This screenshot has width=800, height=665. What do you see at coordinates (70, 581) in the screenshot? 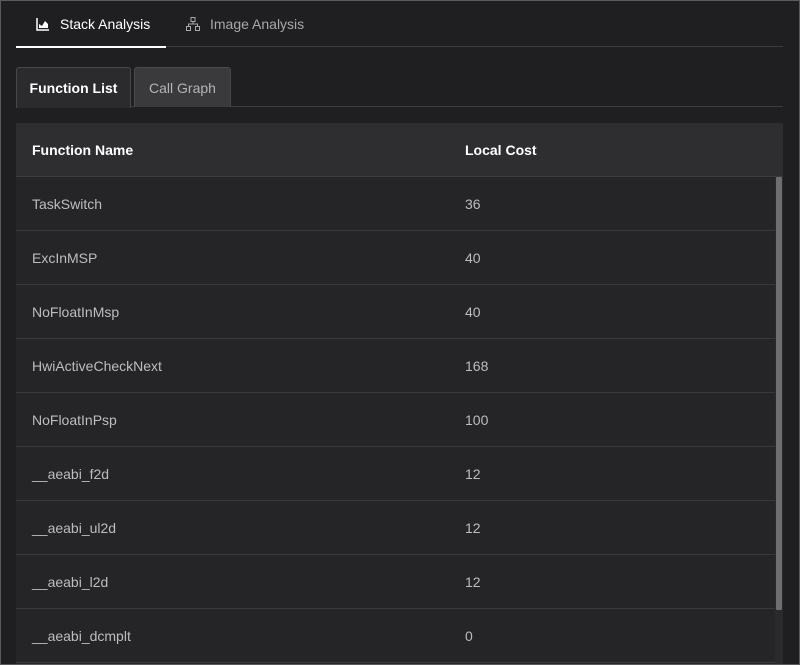
I see `function-name-cell: __aeabi_l2d` at bounding box center [70, 581].